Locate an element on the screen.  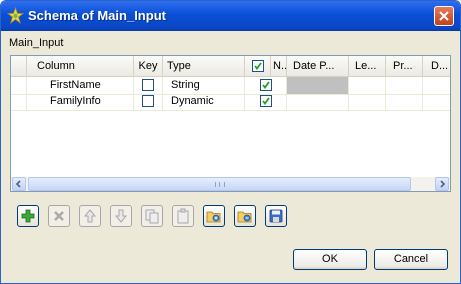
add-button is located at coordinates (28, 216).